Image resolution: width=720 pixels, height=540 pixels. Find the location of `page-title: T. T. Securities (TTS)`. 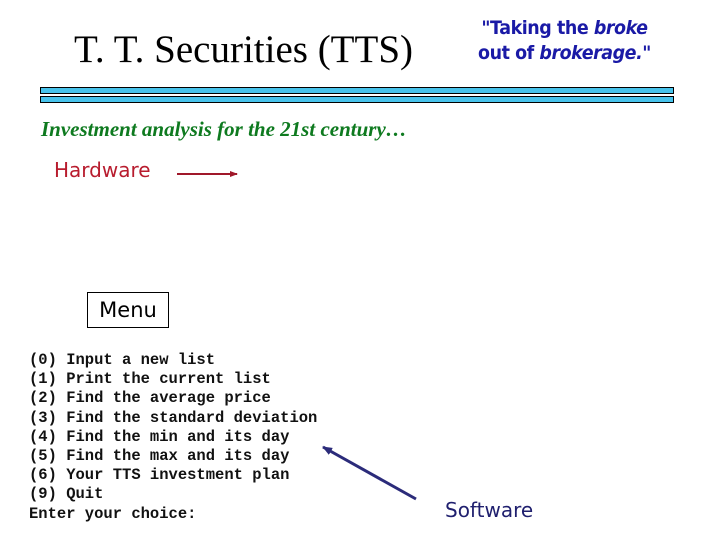

page-title: T. T. Securities (TTS) is located at coordinates (244, 49).